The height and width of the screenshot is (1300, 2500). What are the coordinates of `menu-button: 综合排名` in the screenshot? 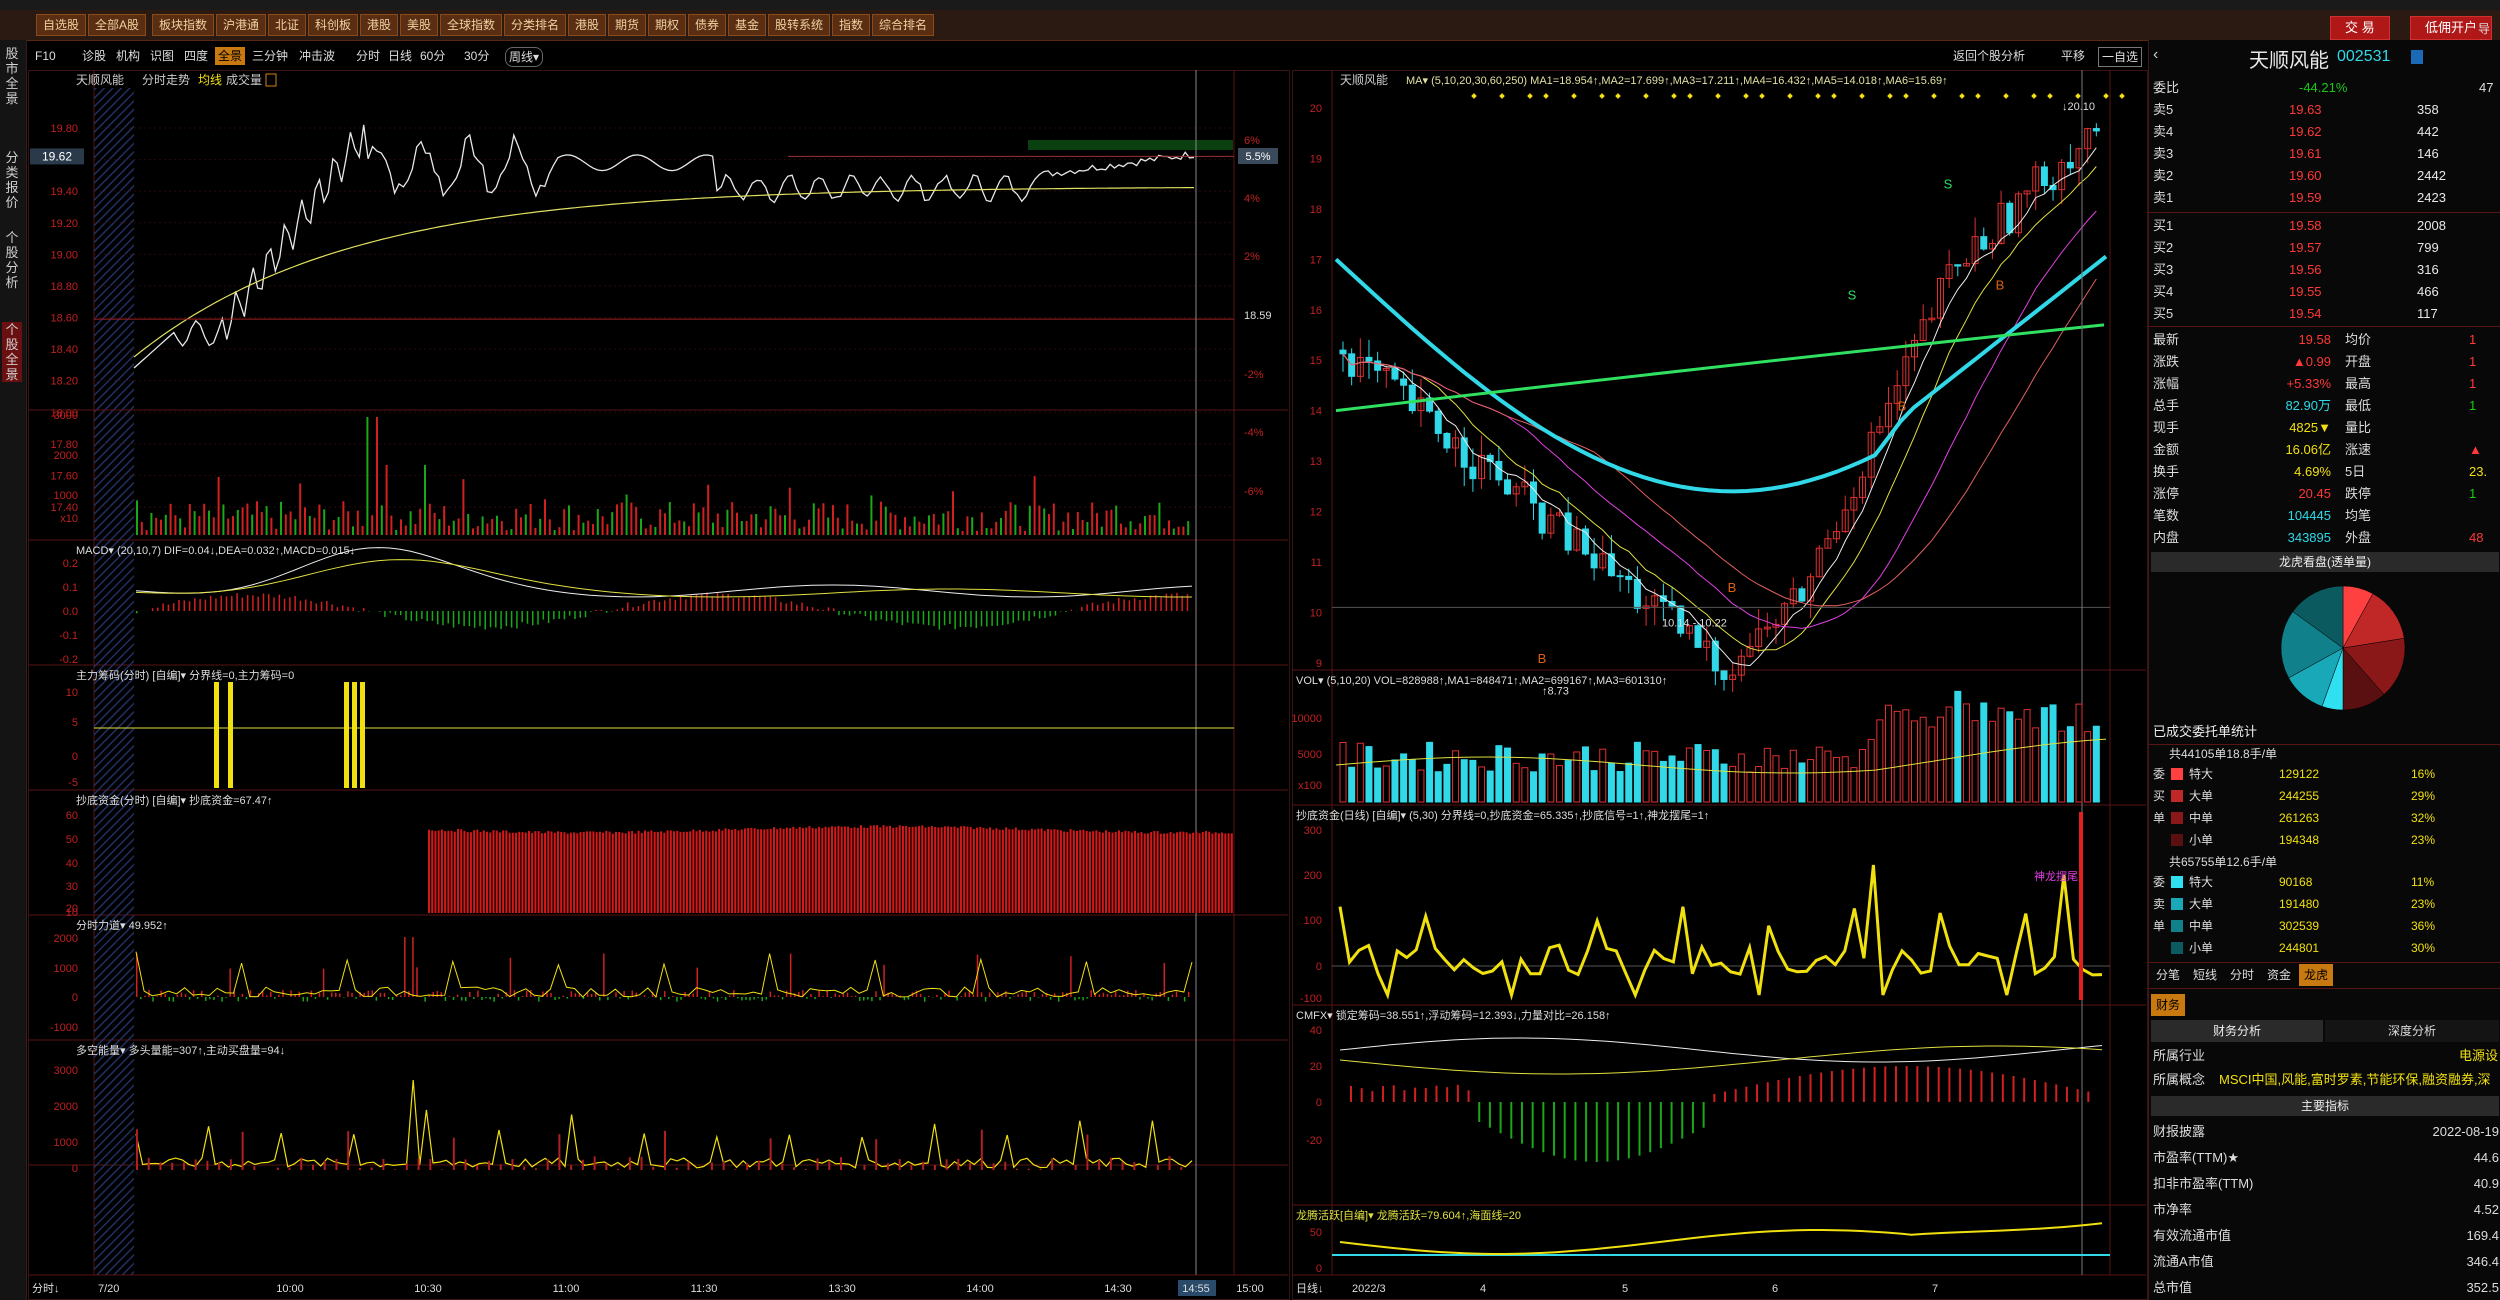 It's located at (903, 25).